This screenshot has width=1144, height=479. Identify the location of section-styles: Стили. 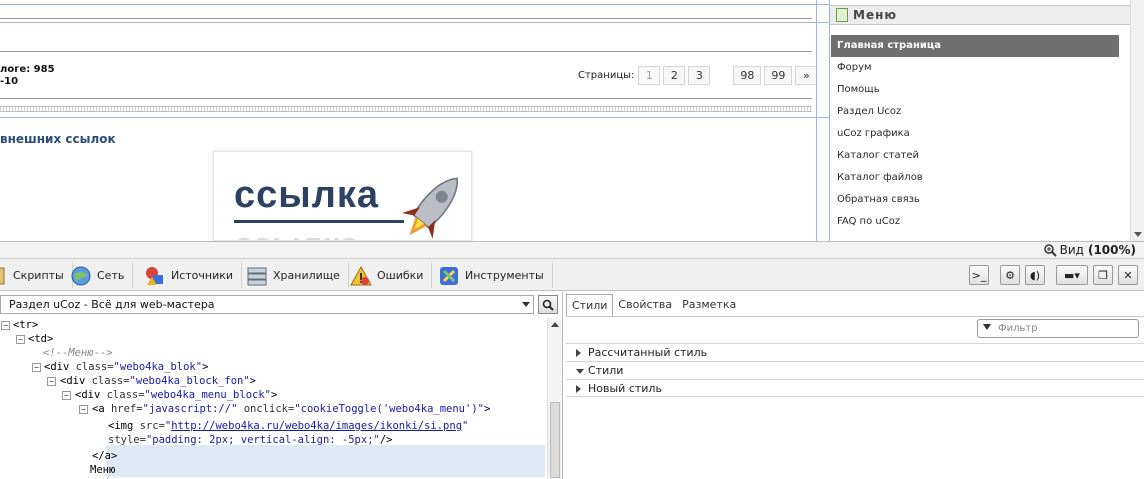
(855, 370).